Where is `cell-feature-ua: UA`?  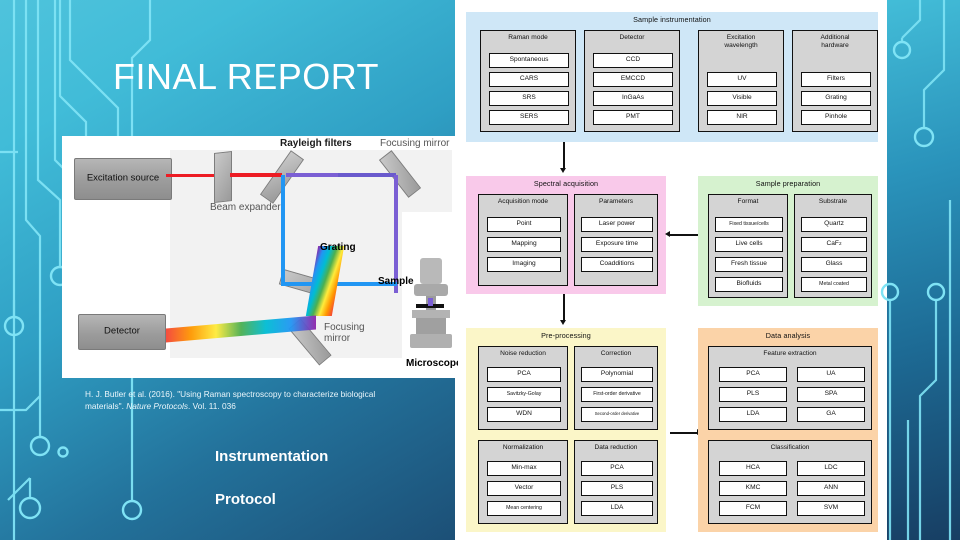 cell-feature-ua: UA is located at coordinates (831, 374).